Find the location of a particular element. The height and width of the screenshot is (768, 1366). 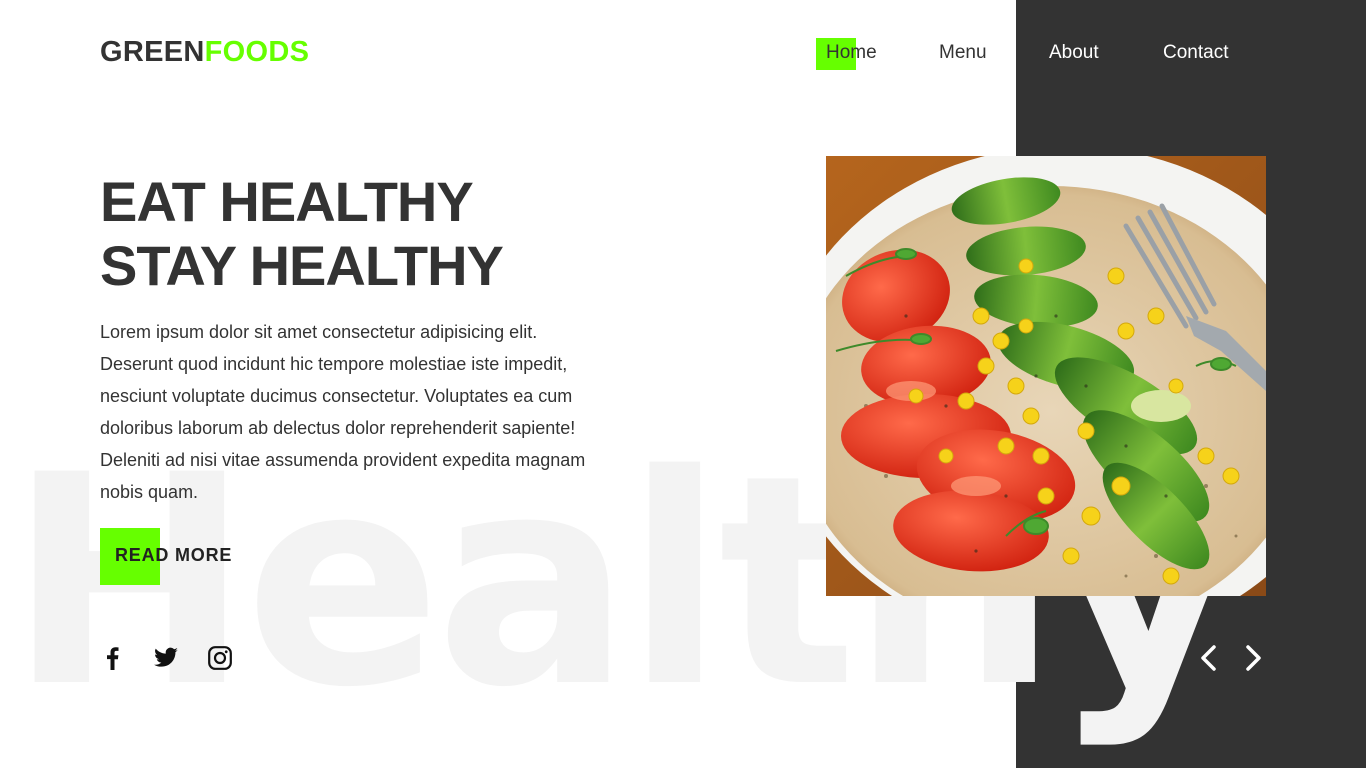

brand-logo: GREENFOODS is located at coordinates (204, 52).